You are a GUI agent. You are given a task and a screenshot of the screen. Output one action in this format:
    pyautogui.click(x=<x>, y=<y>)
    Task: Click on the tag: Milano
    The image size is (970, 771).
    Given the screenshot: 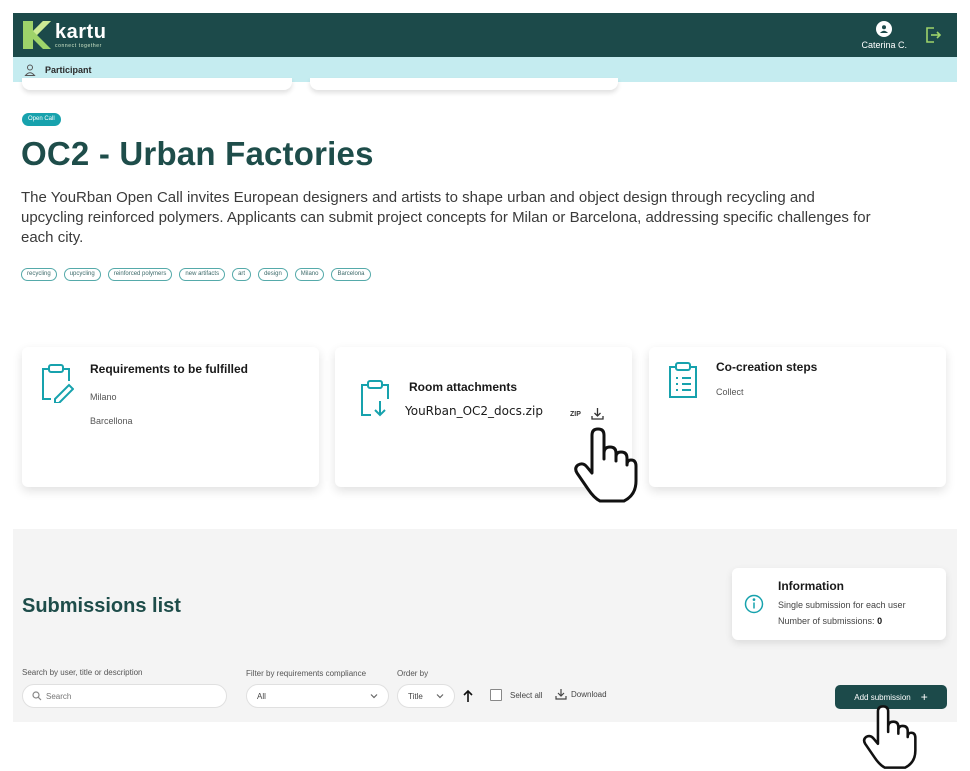 What is the action you would take?
    pyautogui.click(x=309, y=274)
    